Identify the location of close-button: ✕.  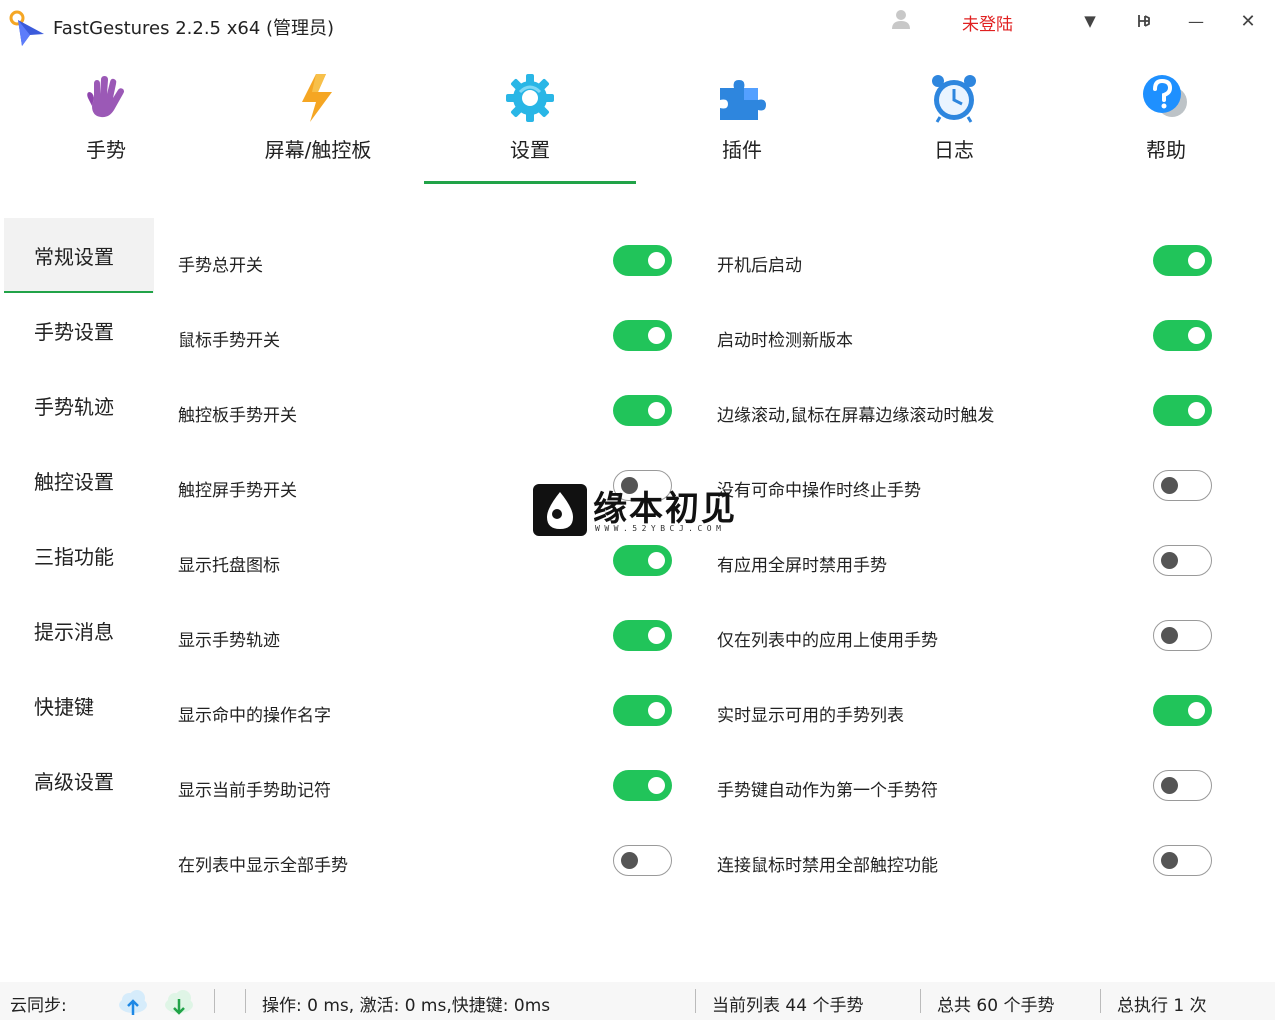
(1248, 21).